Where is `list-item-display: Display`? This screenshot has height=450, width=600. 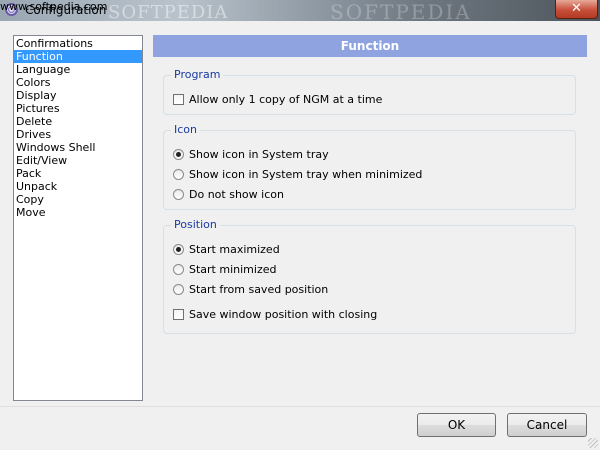 list-item-display: Display is located at coordinates (78, 95).